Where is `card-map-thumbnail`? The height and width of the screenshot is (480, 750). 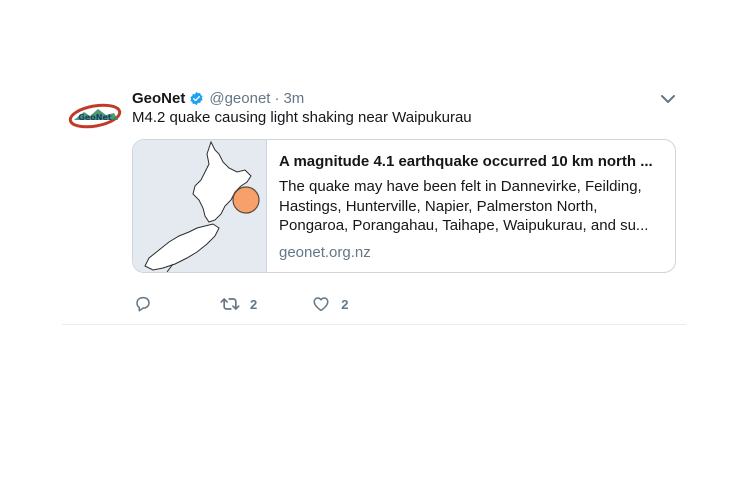 card-map-thumbnail is located at coordinates (200, 206).